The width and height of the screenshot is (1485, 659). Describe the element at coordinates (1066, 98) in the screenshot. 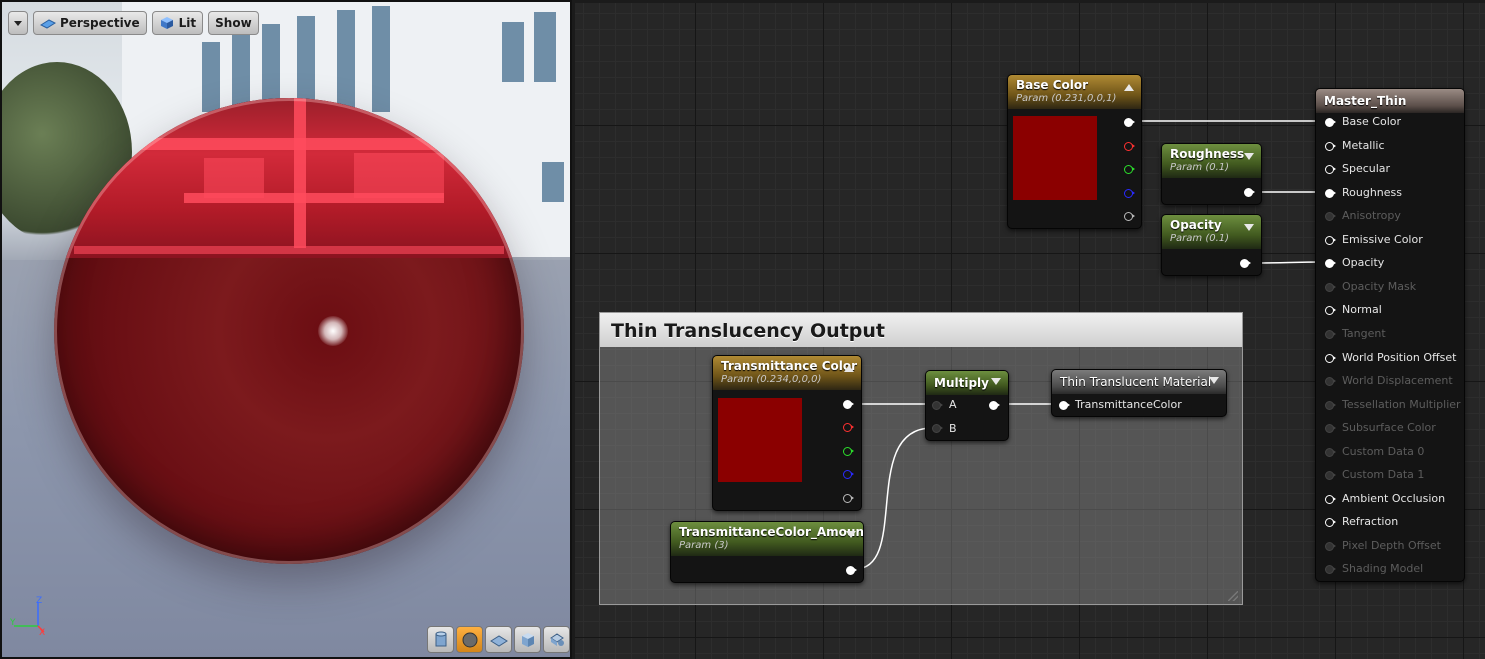

I see `node-subtitle: Param (0.231,0,0,1)` at that location.